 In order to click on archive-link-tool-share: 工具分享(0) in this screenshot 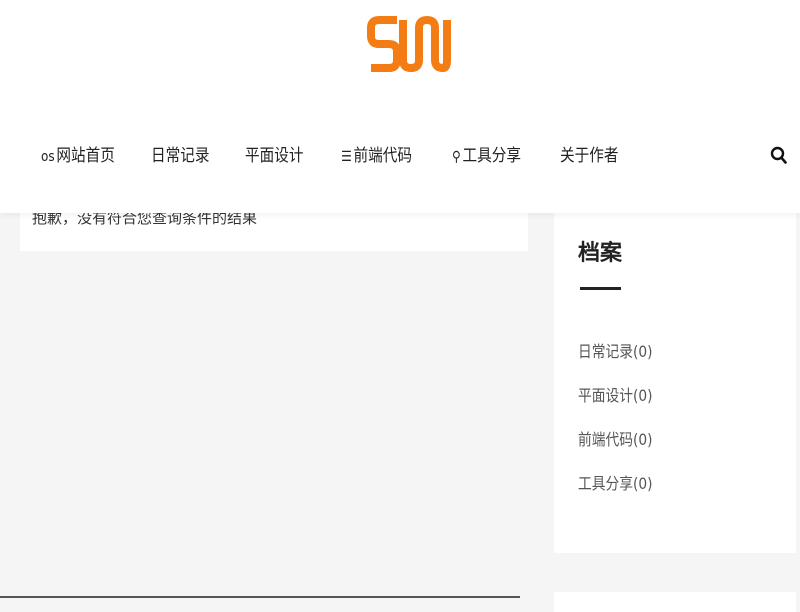, I will do `click(615, 492)`.